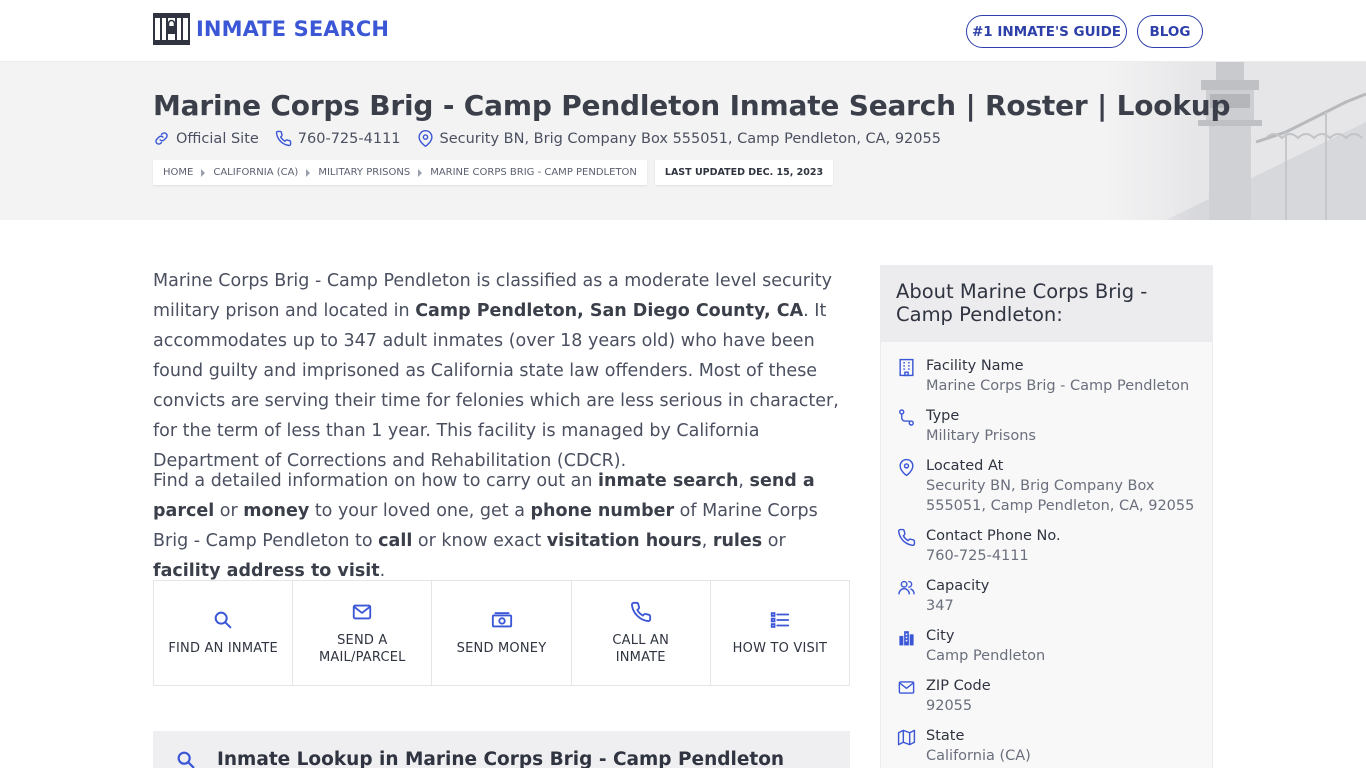 This screenshot has height=768, width=1366. I want to click on mail-icon, so click(906, 687).